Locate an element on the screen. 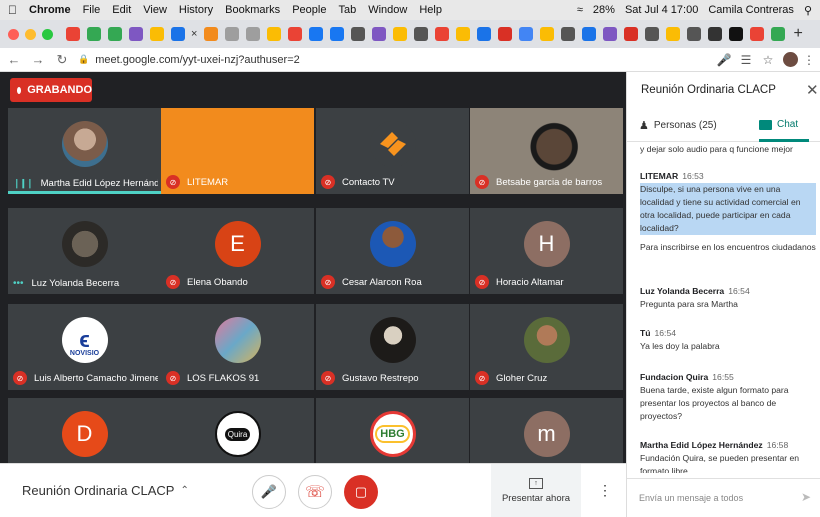  menu-tab: Tab is located at coordinates (347, 10).